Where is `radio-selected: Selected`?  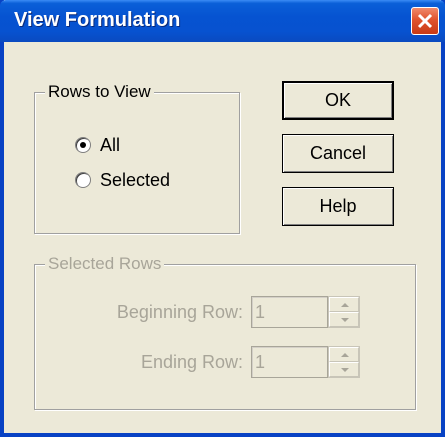 radio-selected: Selected is located at coordinates (122, 180).